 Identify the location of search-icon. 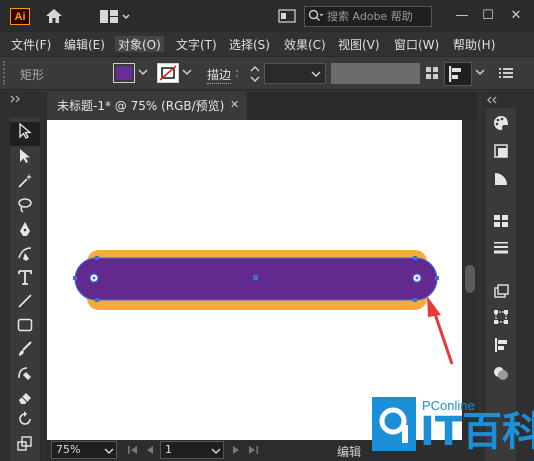
(316, 16).